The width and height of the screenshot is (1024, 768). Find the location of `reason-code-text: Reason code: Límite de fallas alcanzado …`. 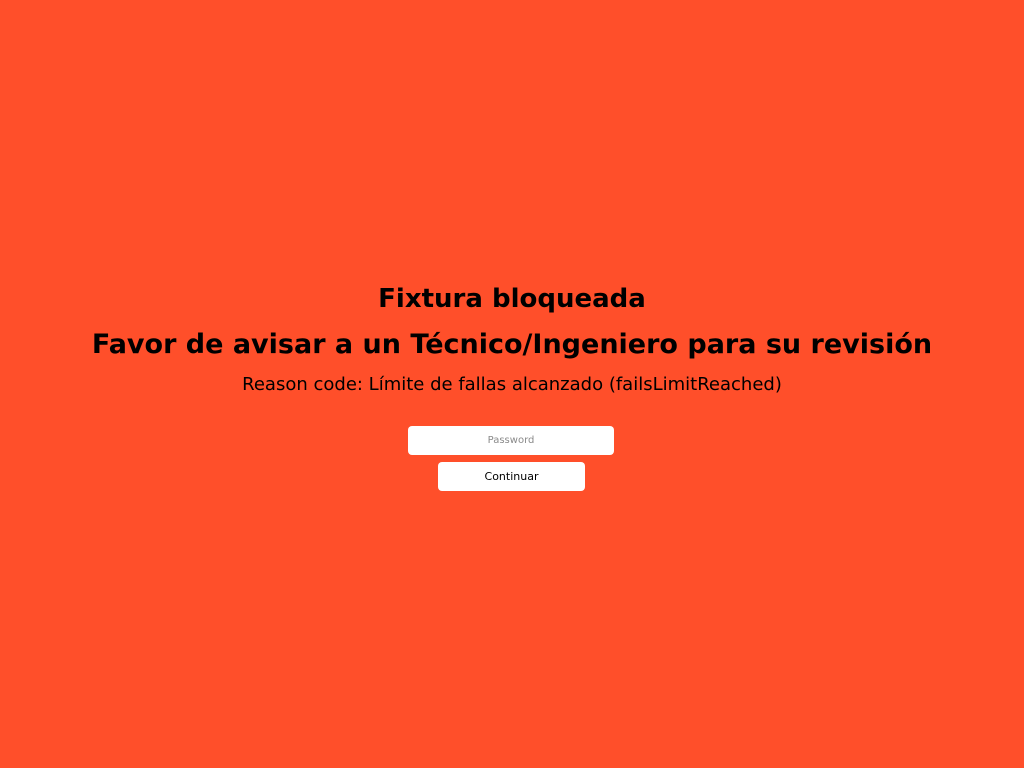

reason-code-text: Reason code: Límite de fallas alcanzado … is located at coordinates (512, 384).